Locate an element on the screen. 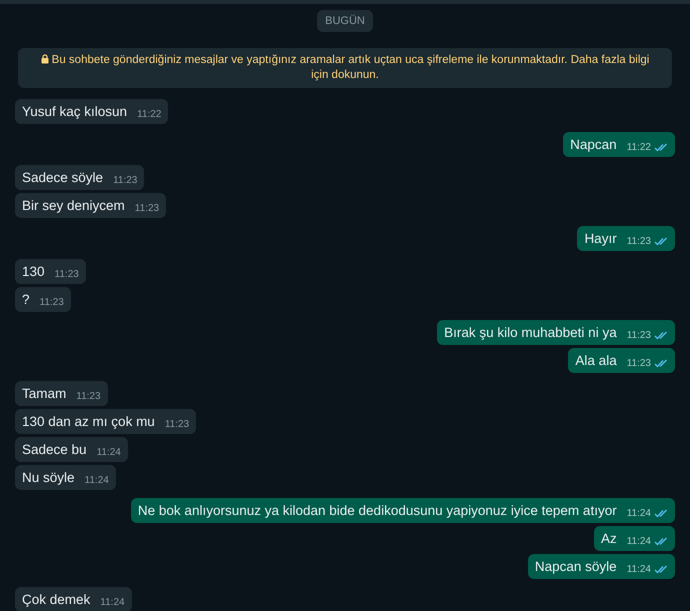 This screenshot has height=611, width=690. message-bubble: Bir sey deniycem 11:23 is located at coordinates (90, 205).